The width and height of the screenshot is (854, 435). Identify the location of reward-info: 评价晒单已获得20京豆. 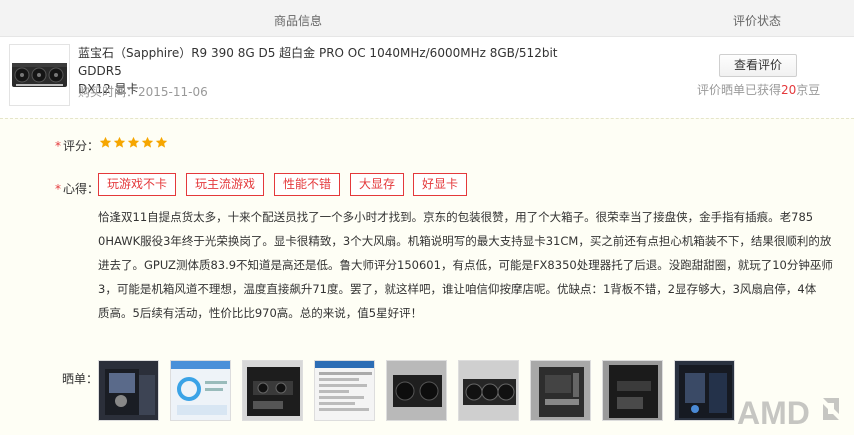
(758, 89).